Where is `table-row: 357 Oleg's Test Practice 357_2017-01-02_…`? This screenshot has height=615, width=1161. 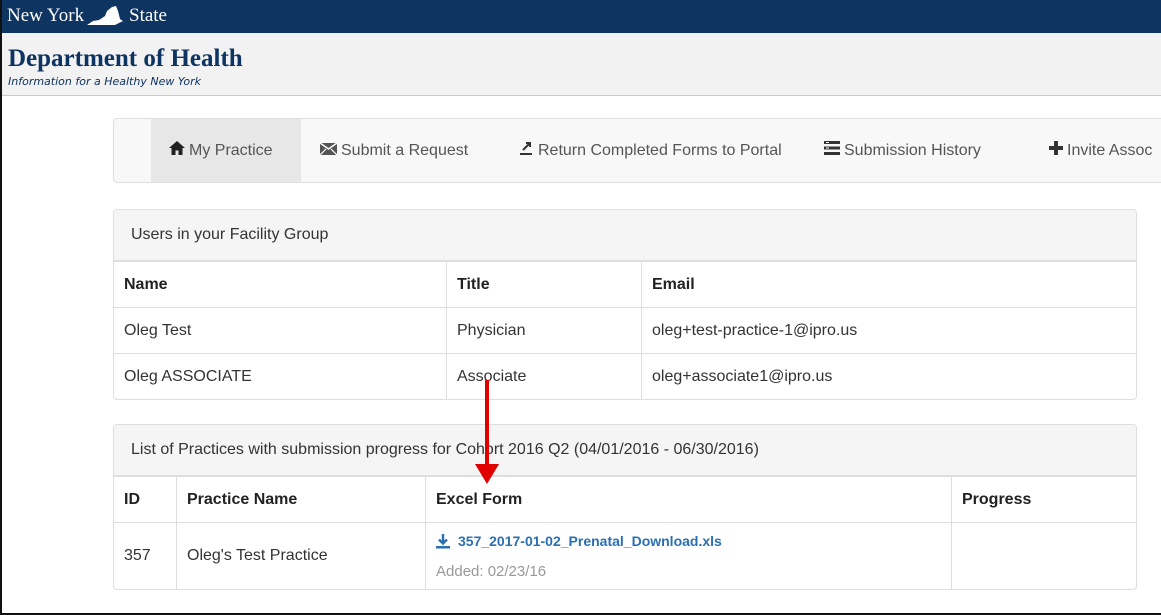
table-row: 357 Oleg's Test Practice 357_2017-01-02_… is located at coordinates (625, 555).